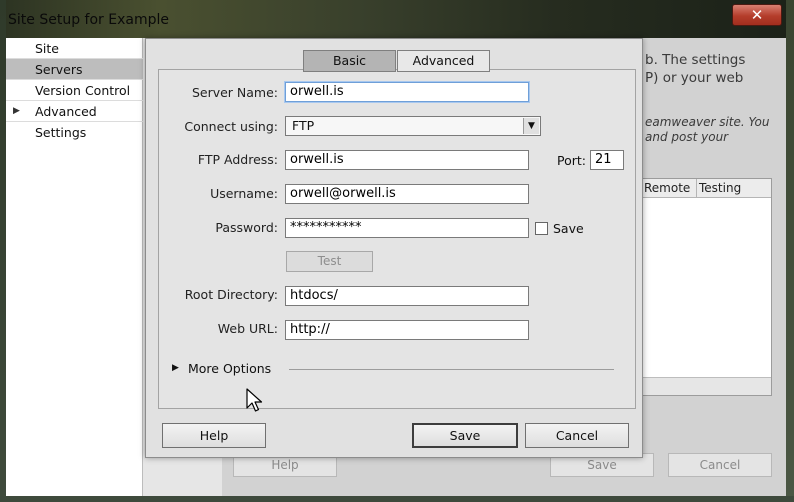 This screenshot has height=502, width=794. What do you see at coordinates (607, 160) in the screenshot?
I see `port-input: 21` at bounding box center [607, 160].